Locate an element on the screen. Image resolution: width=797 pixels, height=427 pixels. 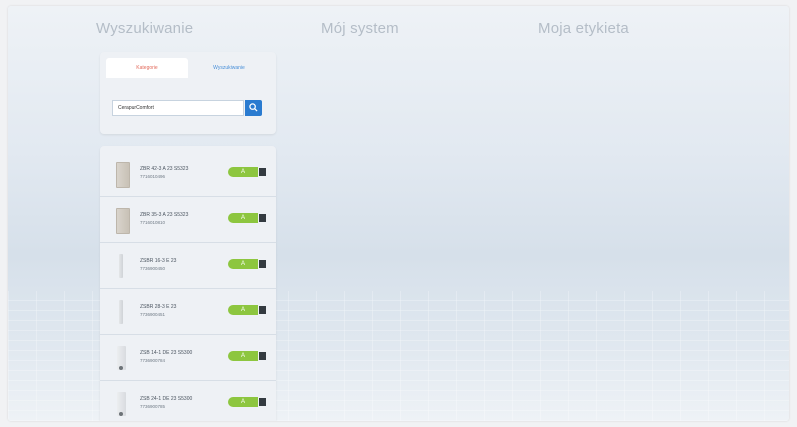
product-model: ZBR 42-3 A 23 S5323 is located at coordinates (164, 169).